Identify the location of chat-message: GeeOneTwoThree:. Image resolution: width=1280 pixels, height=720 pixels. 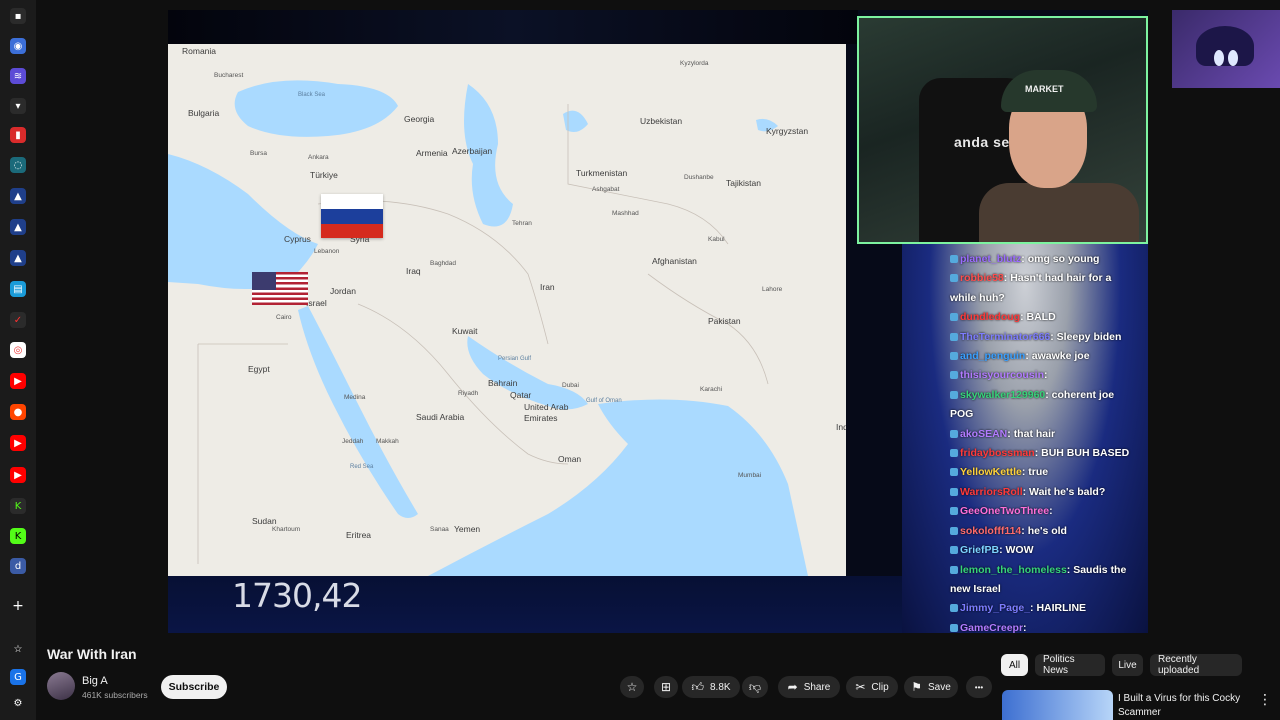
(1045, 511).